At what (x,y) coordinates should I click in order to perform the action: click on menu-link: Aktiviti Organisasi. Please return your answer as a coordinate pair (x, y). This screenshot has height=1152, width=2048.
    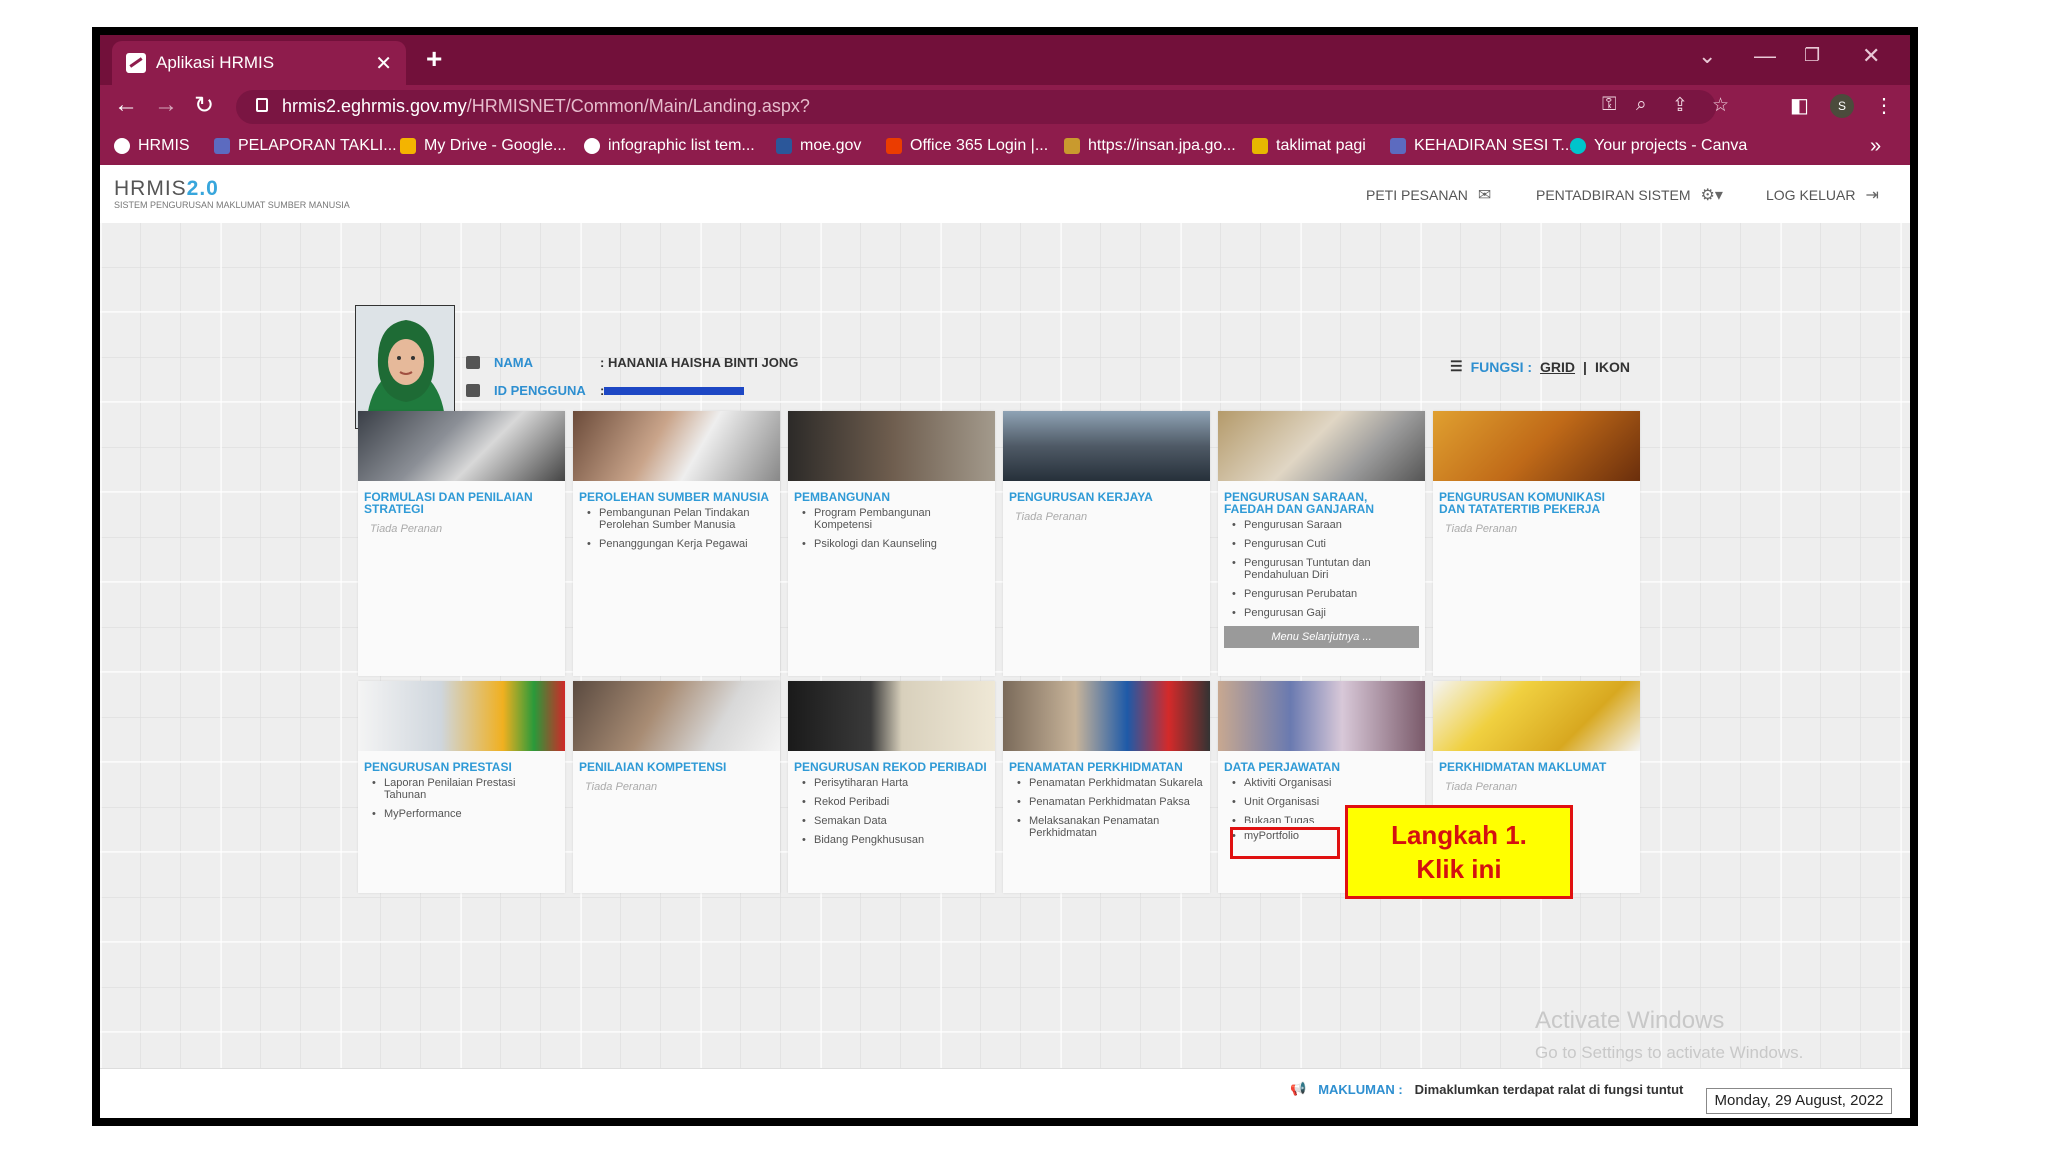
    Looking at the image, I should click on (1325, 783).